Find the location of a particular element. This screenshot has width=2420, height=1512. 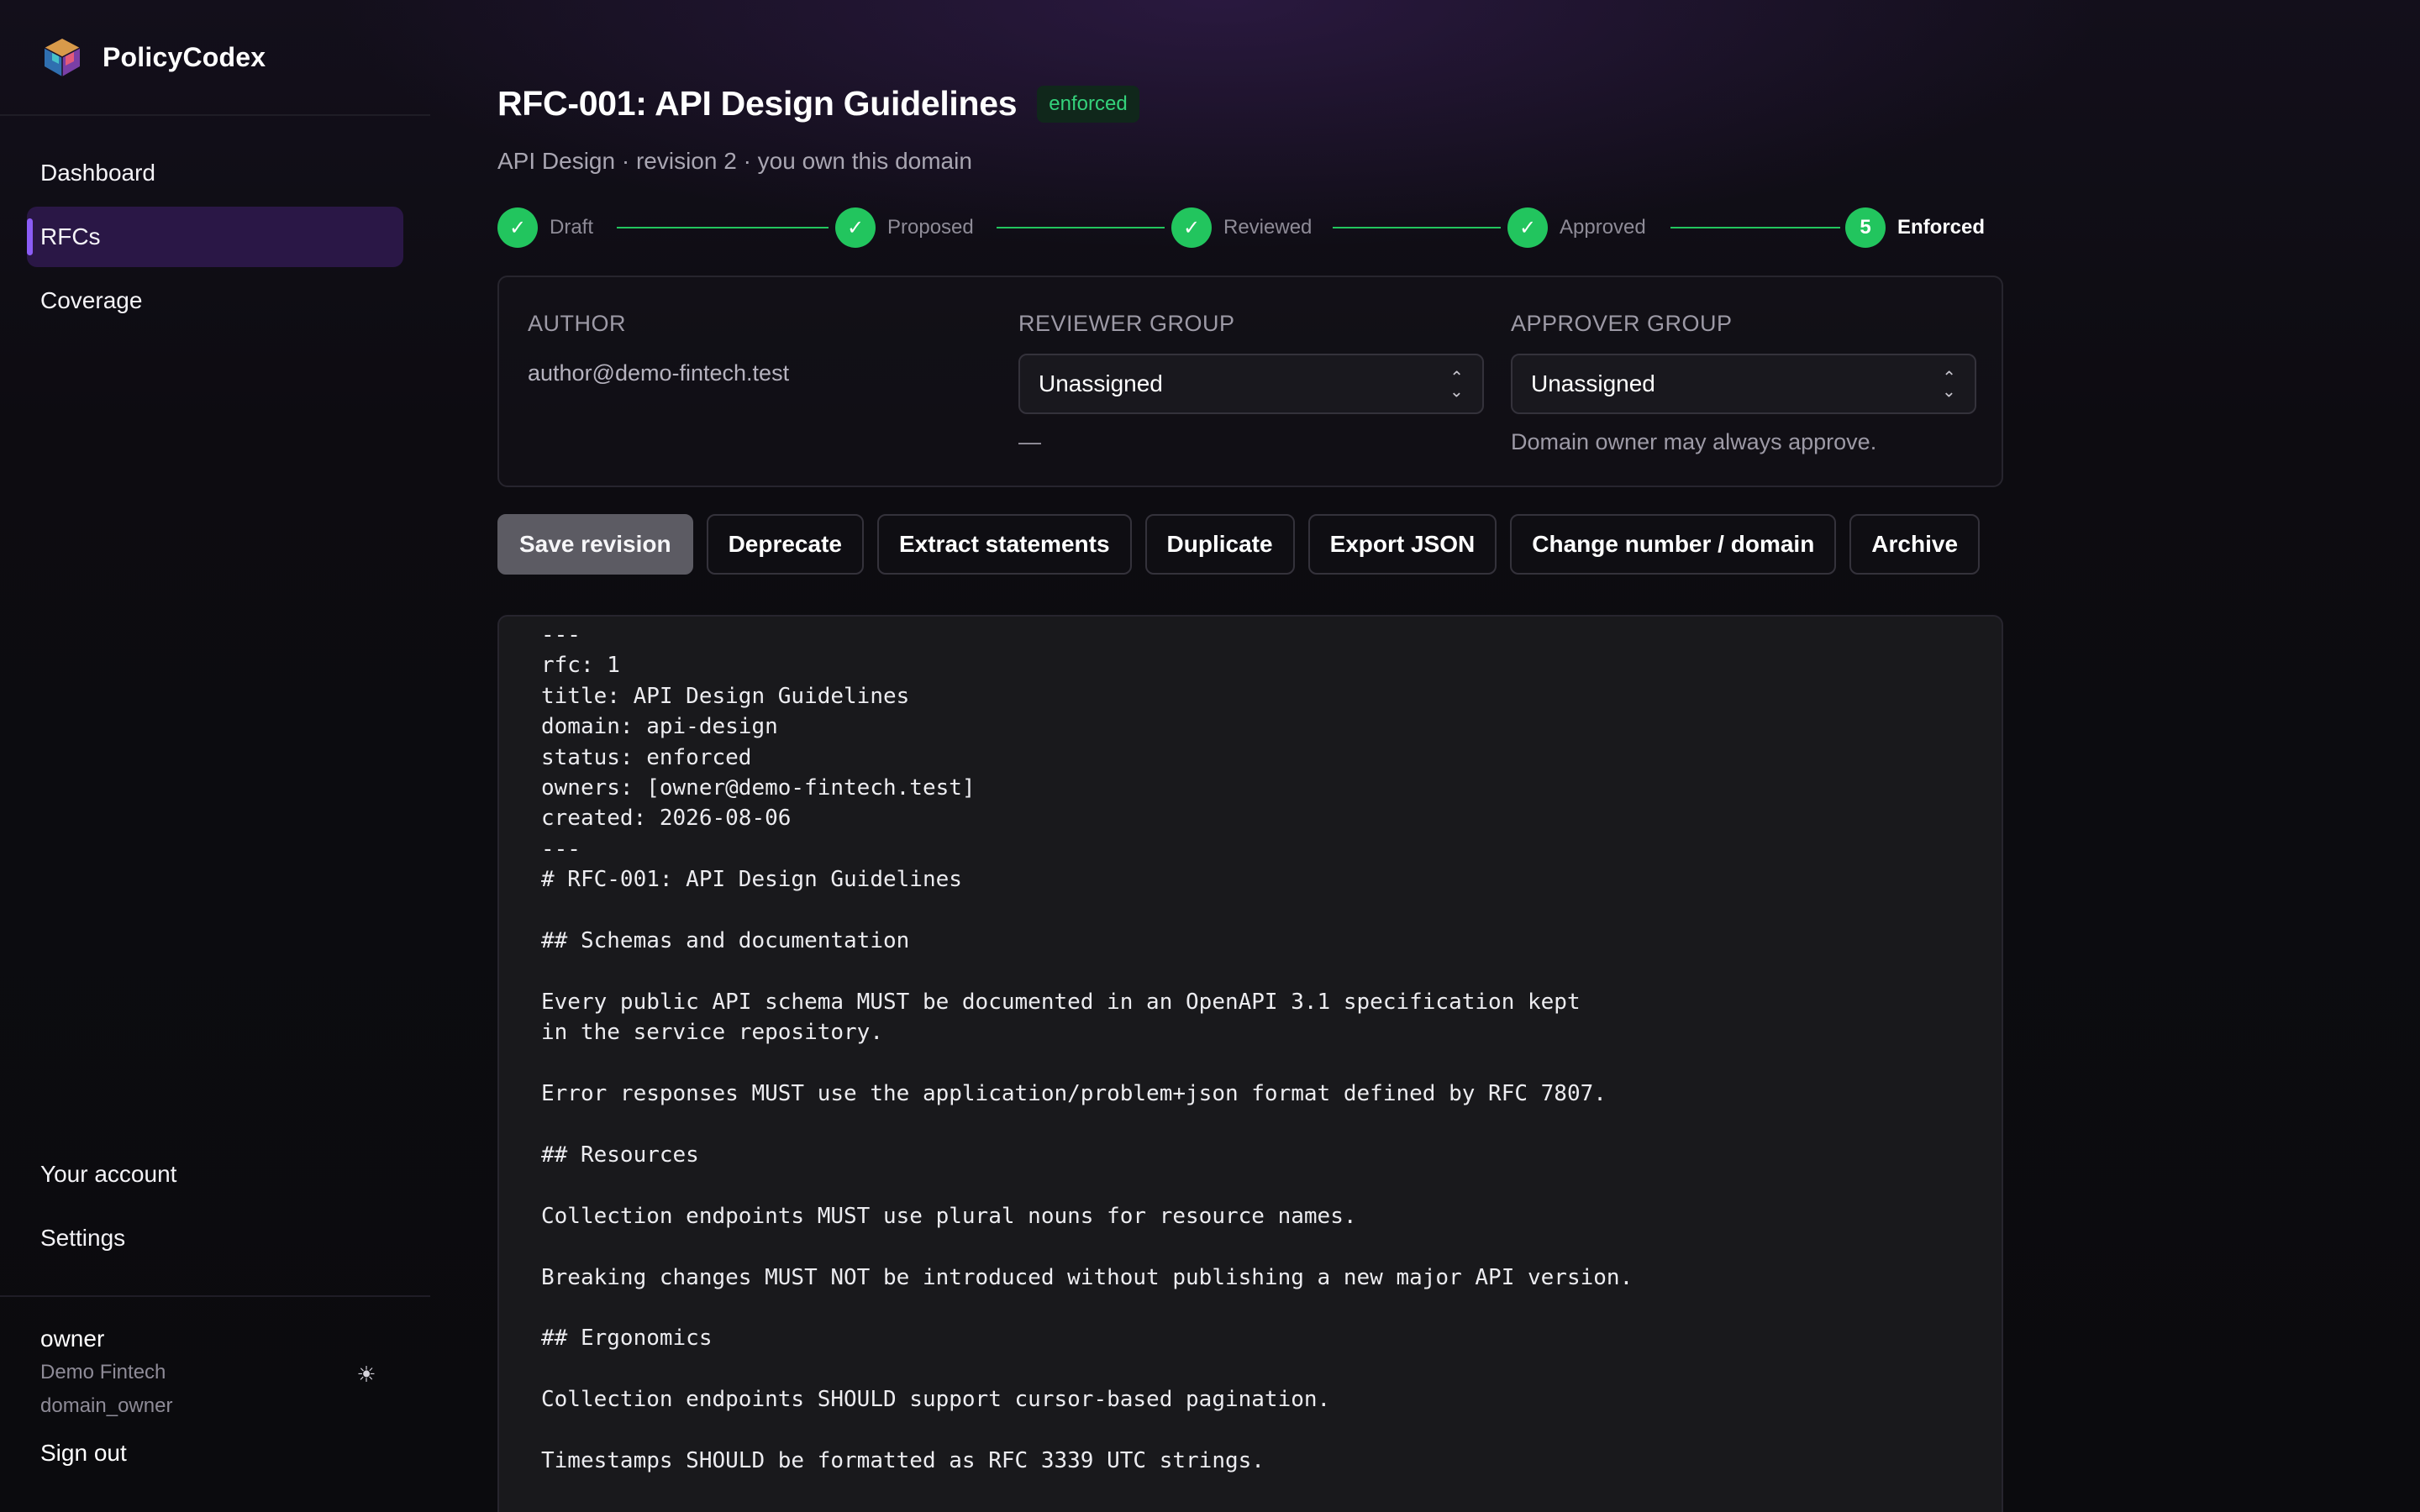

step-label: Enforced is located at coordinates (1941, 227).